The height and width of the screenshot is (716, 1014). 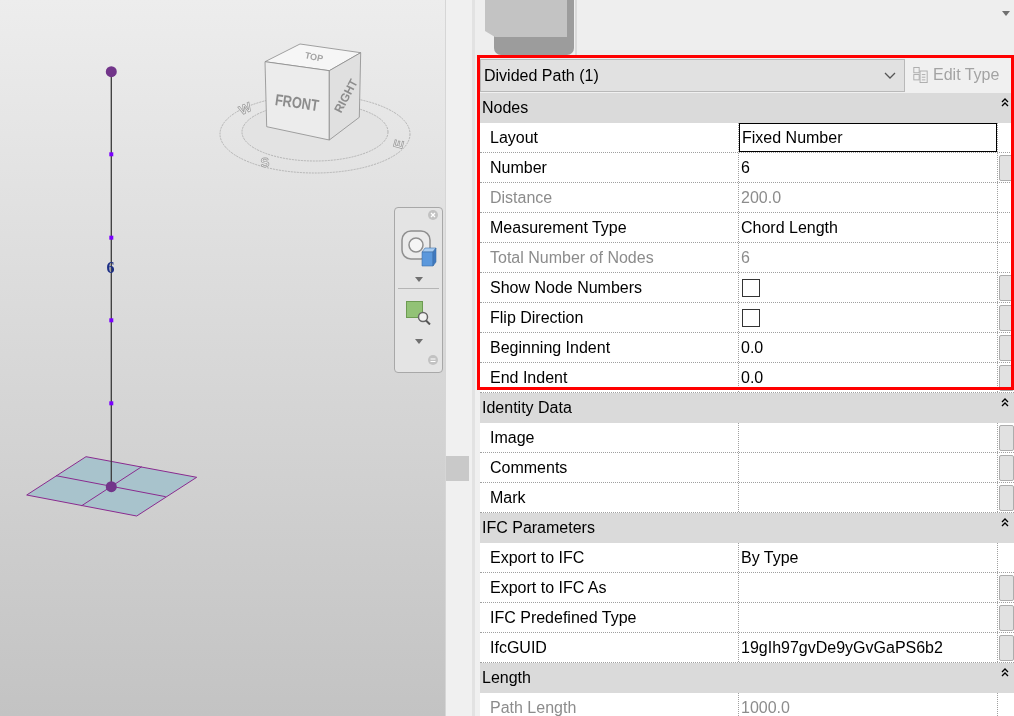 I want to click on value-field: 6, so click(x=868, y=167).